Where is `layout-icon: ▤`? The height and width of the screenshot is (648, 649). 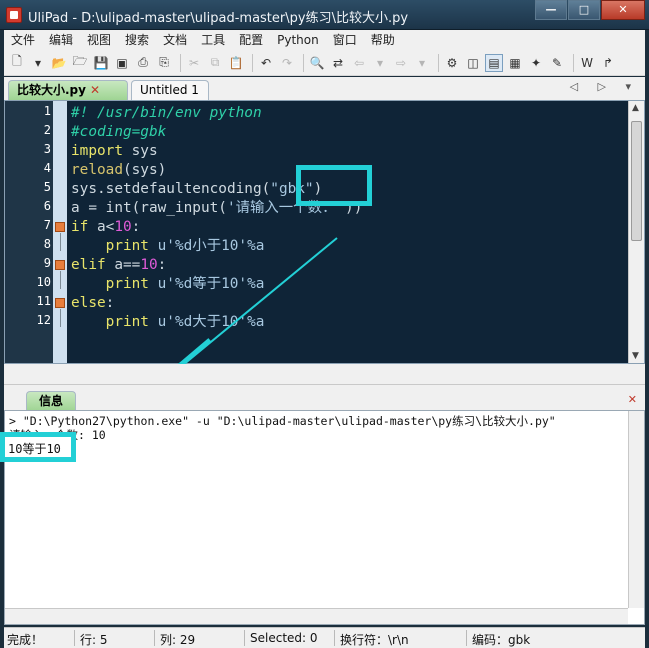 layout-icon: ▤ is located at coordinates (494, 62).